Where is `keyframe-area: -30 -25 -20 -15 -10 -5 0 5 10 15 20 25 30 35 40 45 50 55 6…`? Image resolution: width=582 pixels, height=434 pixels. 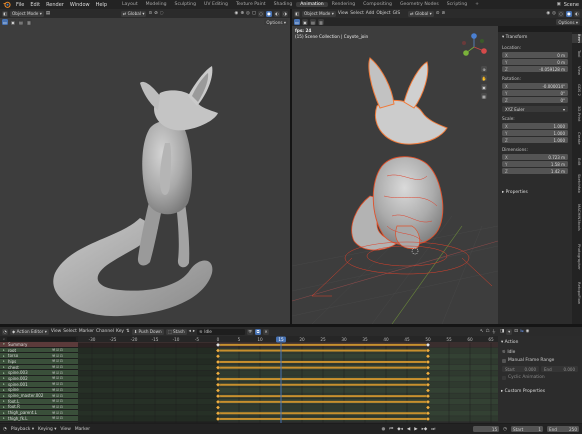 keyframe-area: -30 -25 -20 -15 -10 -5 0 5 10 15 20 25 30 35 40 45 50 55 6… is located at coordinates (288, 379).